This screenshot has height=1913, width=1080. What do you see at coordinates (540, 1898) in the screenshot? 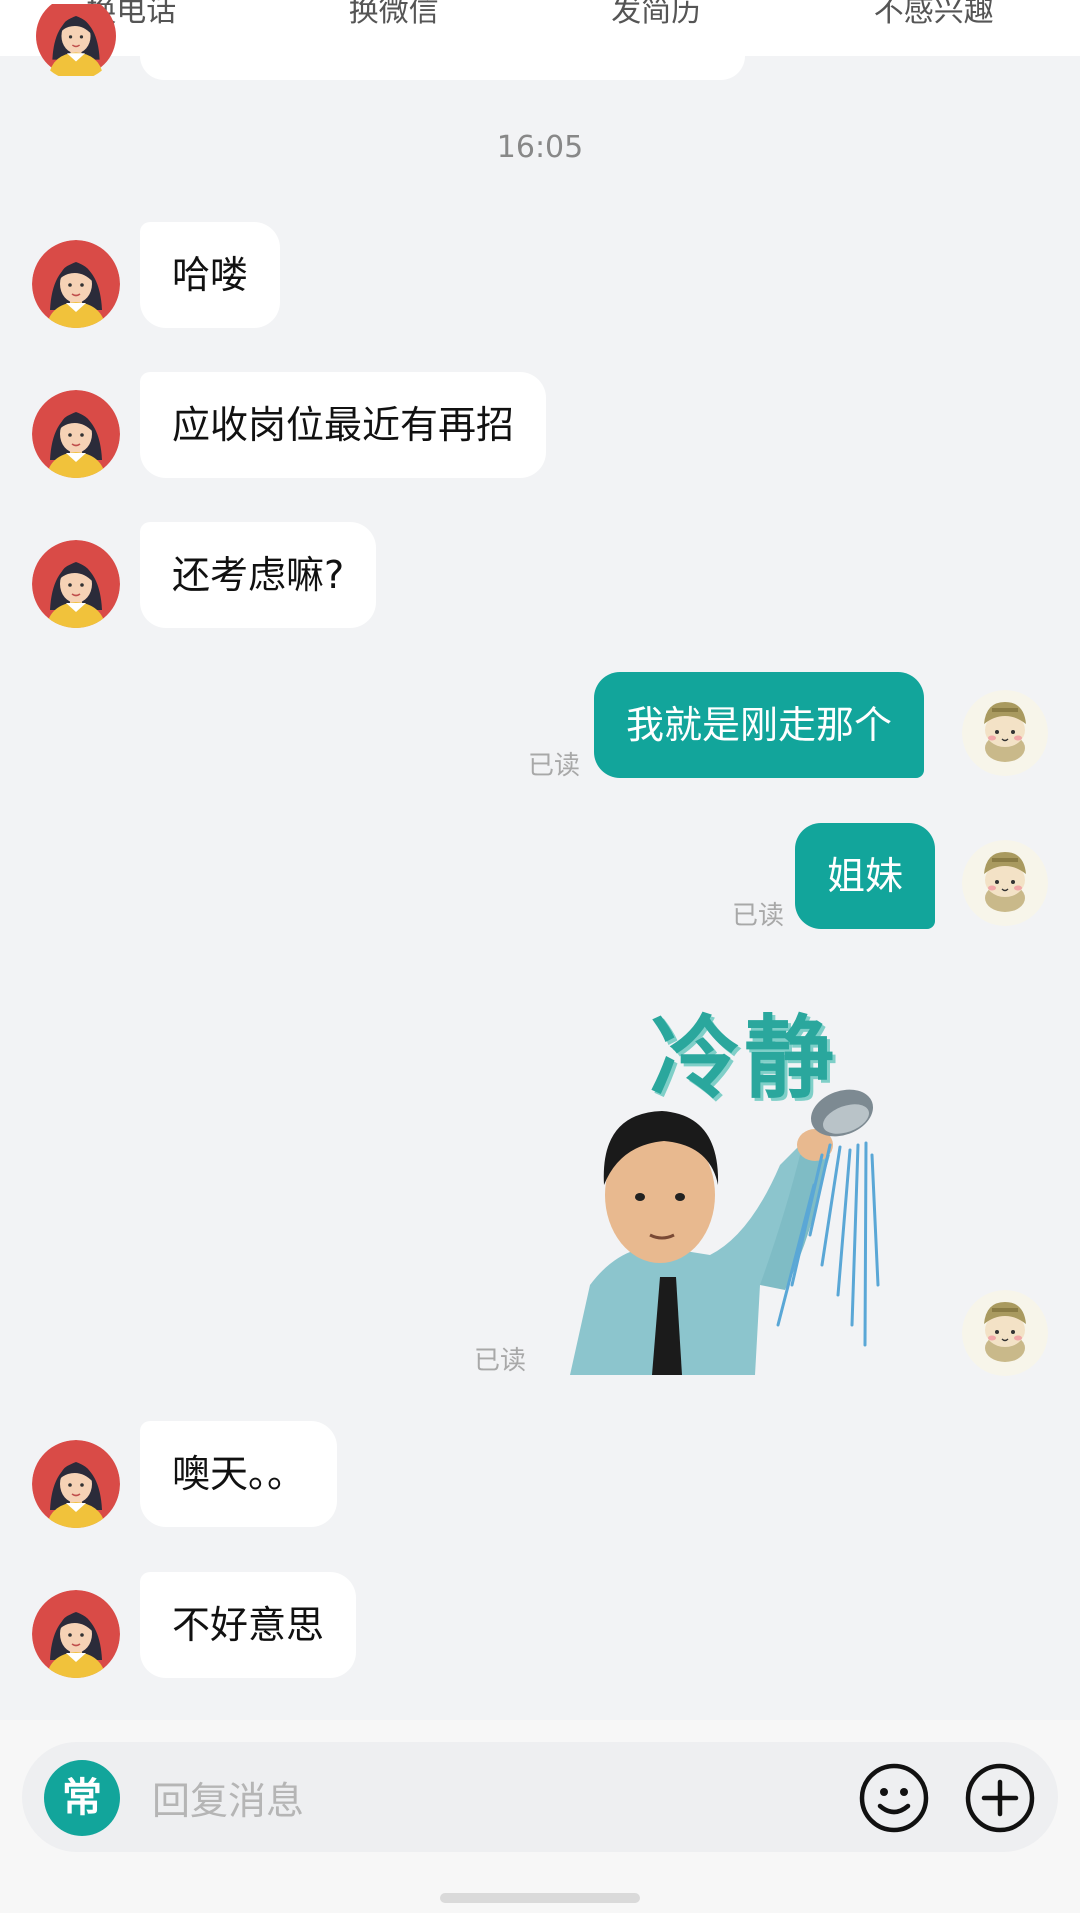
I see `home-indicator` at bounding box center [540, 1898].